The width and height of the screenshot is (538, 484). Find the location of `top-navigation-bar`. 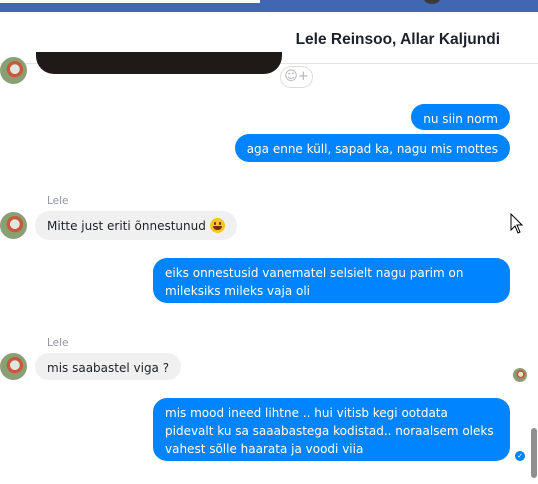

top-navigation-bar is located at coordinates (269, 6).